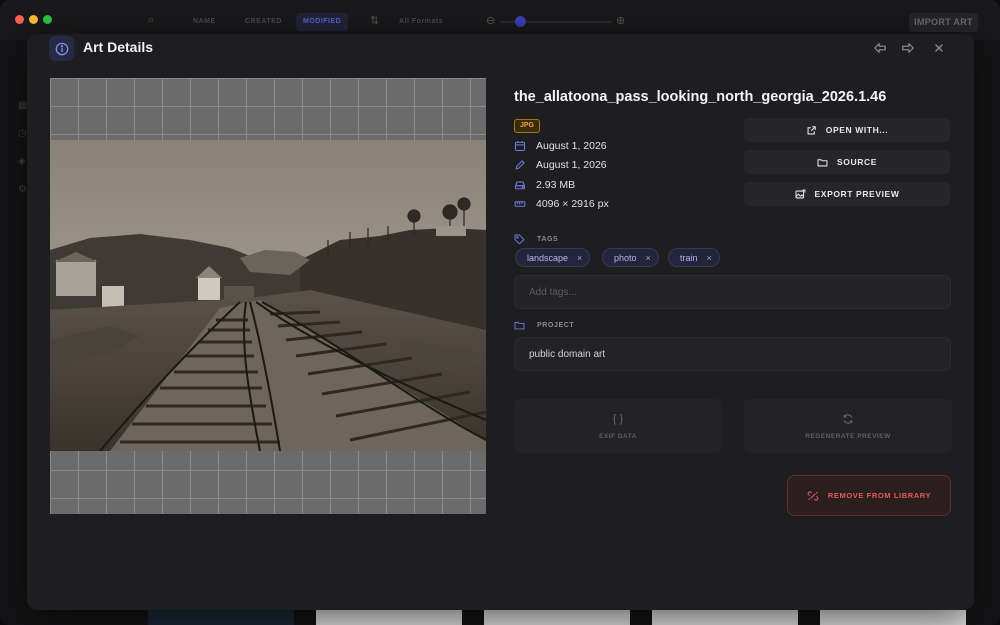 The image size is (1000, 625). Describe the element at coordinates (536, 239) in the screenshot. I see `tags-section-label: TAGS` at that location.